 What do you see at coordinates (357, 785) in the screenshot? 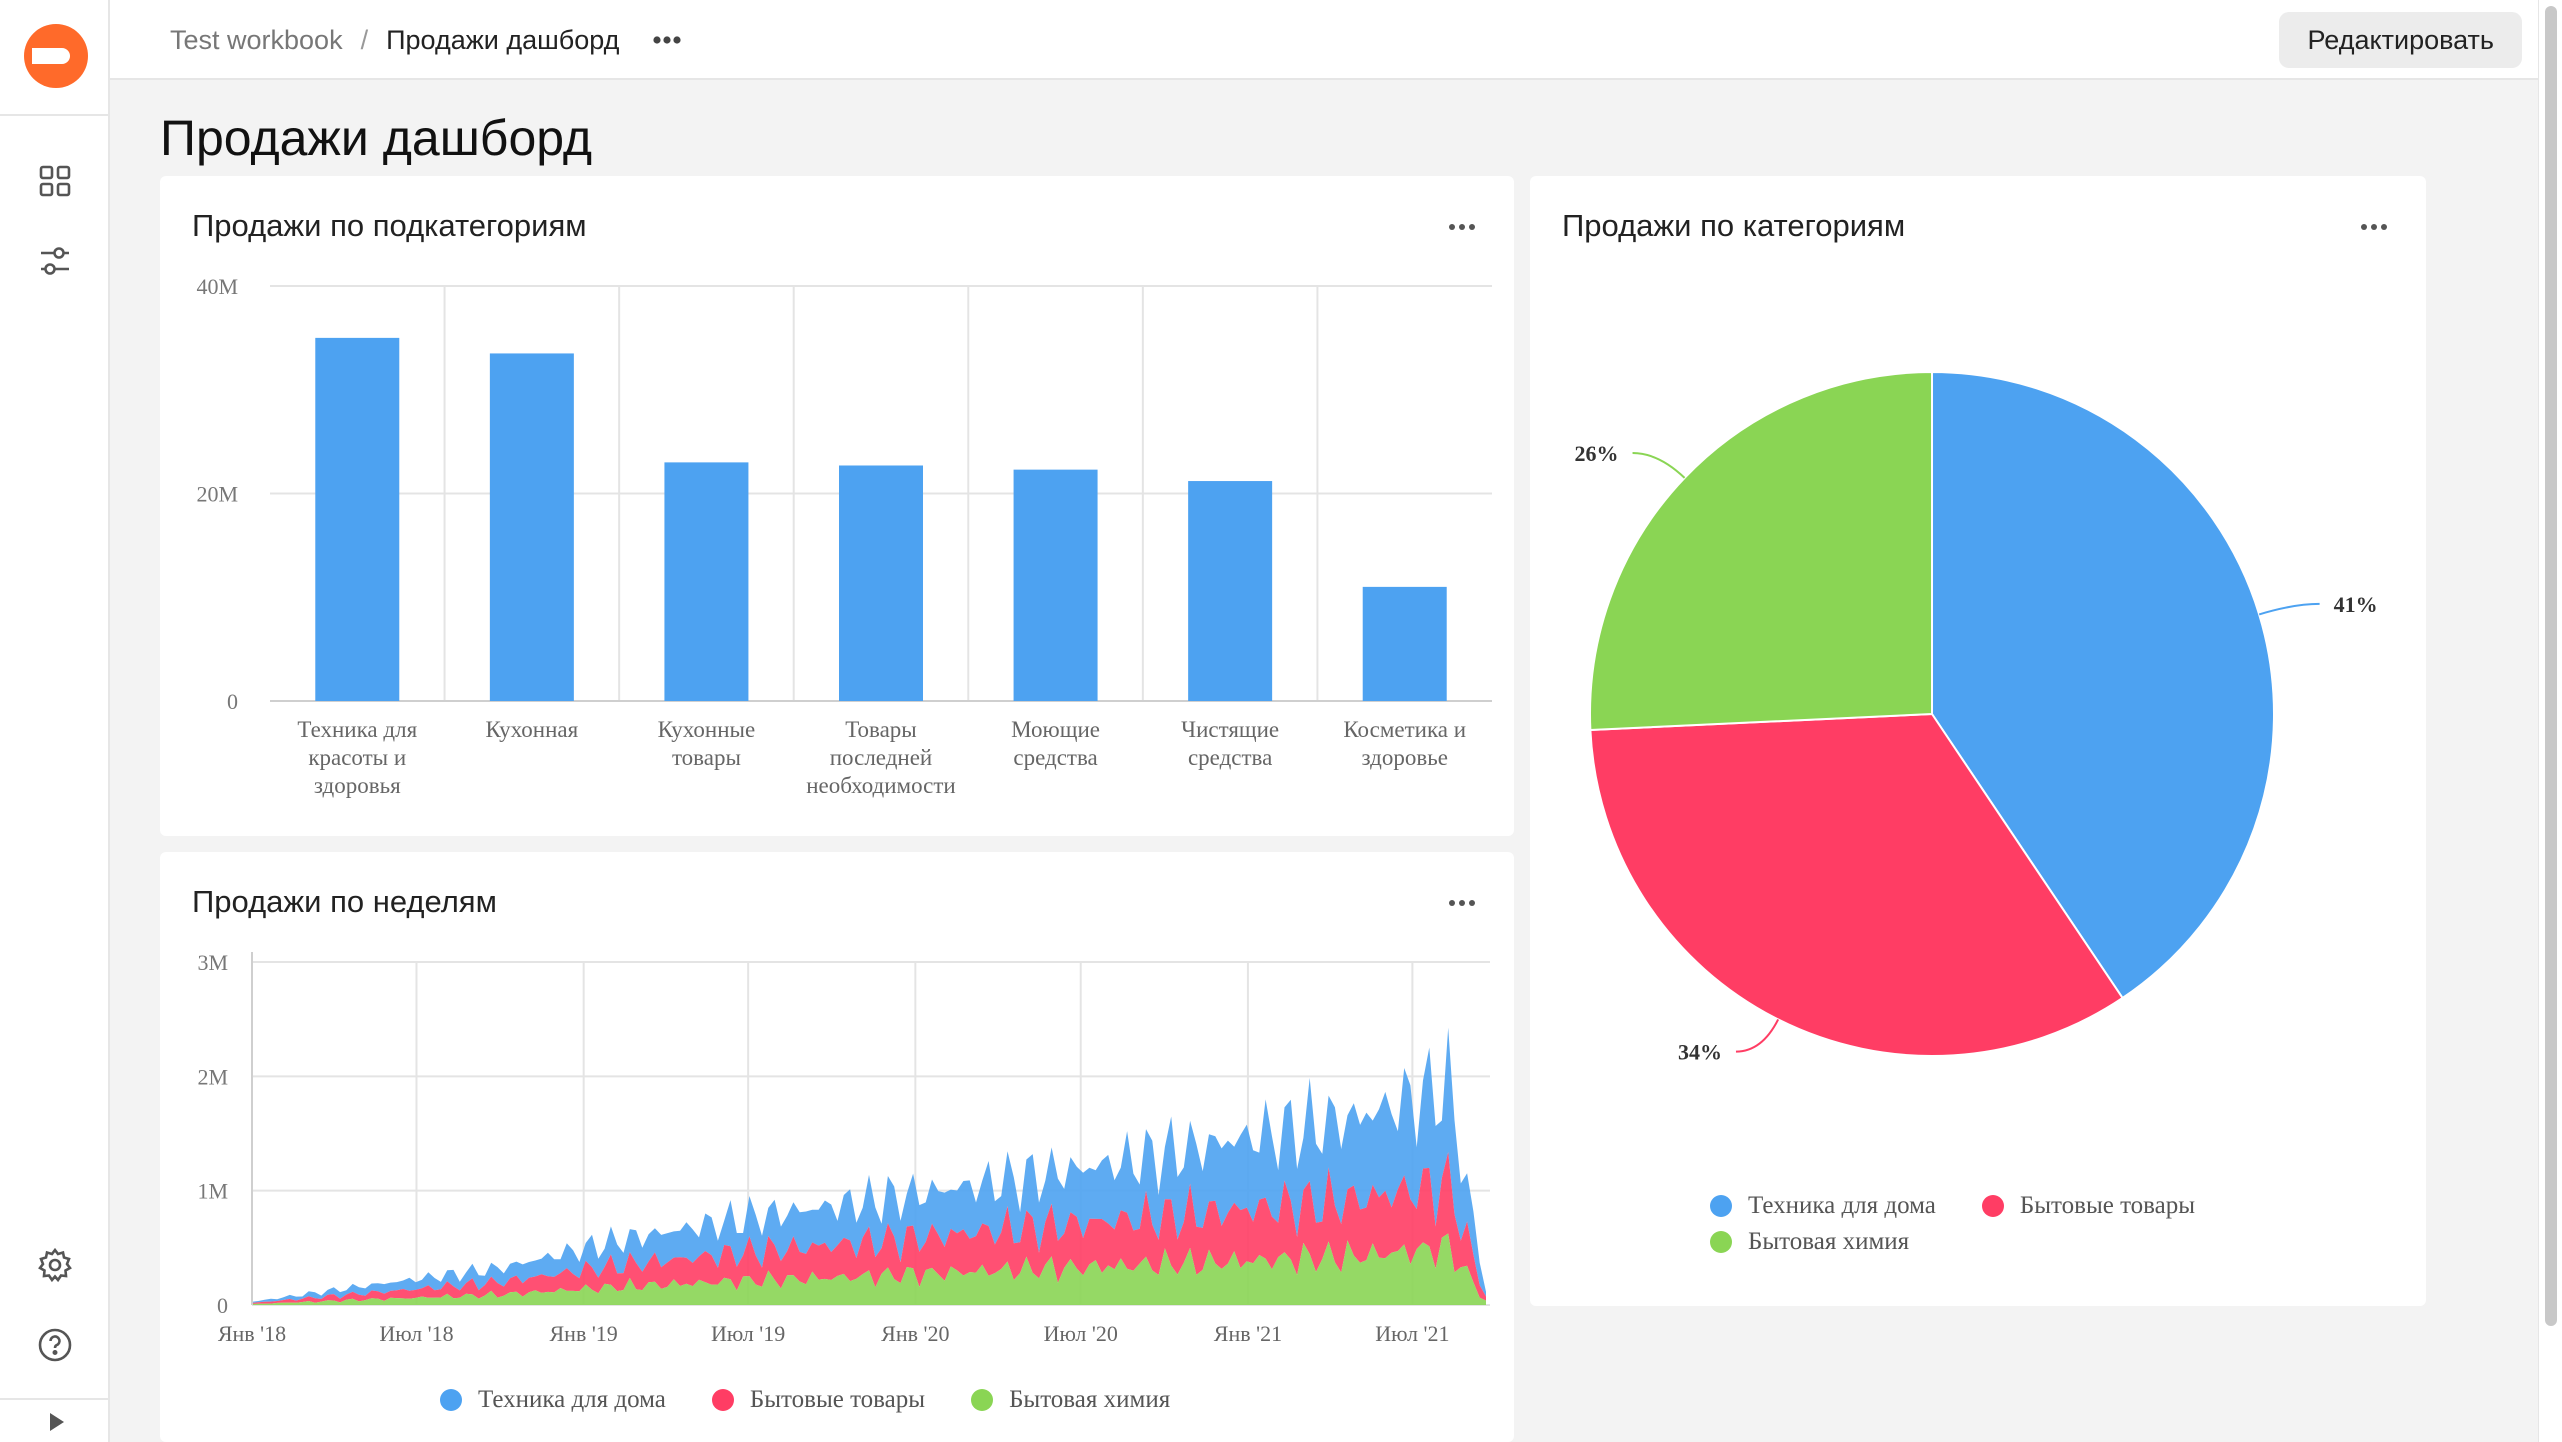
I see `x-tick-label: здоровья` at bounding box center [357, 785].